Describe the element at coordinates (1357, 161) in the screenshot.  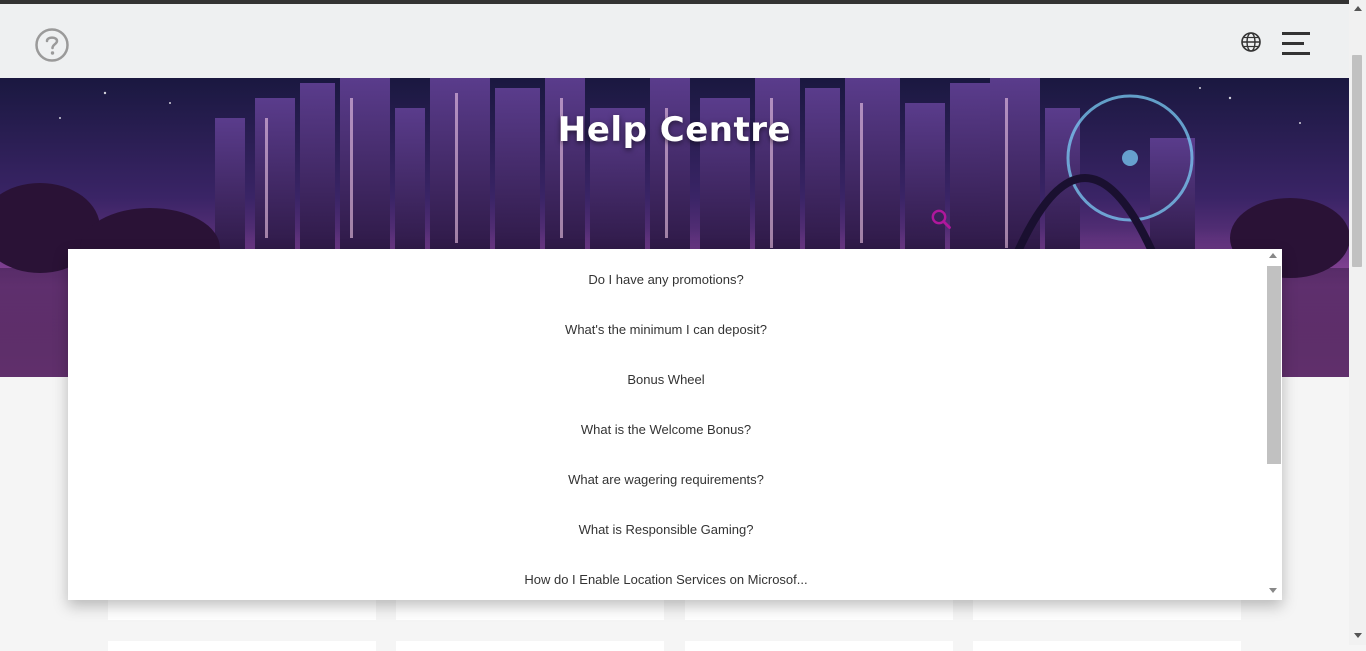
I see `page-scrollbar-thumb` at that location.